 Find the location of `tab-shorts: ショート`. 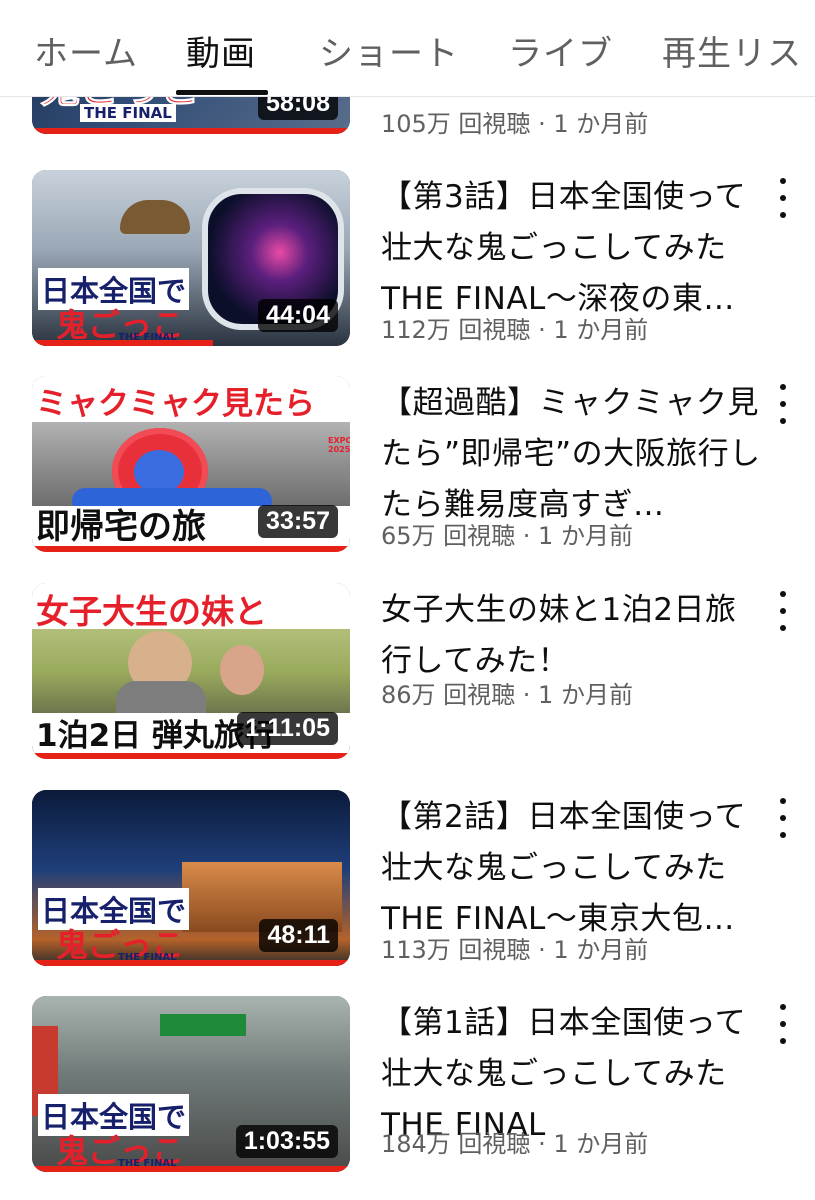

tab-shorts: ショート is located at coordinates (389, 50).